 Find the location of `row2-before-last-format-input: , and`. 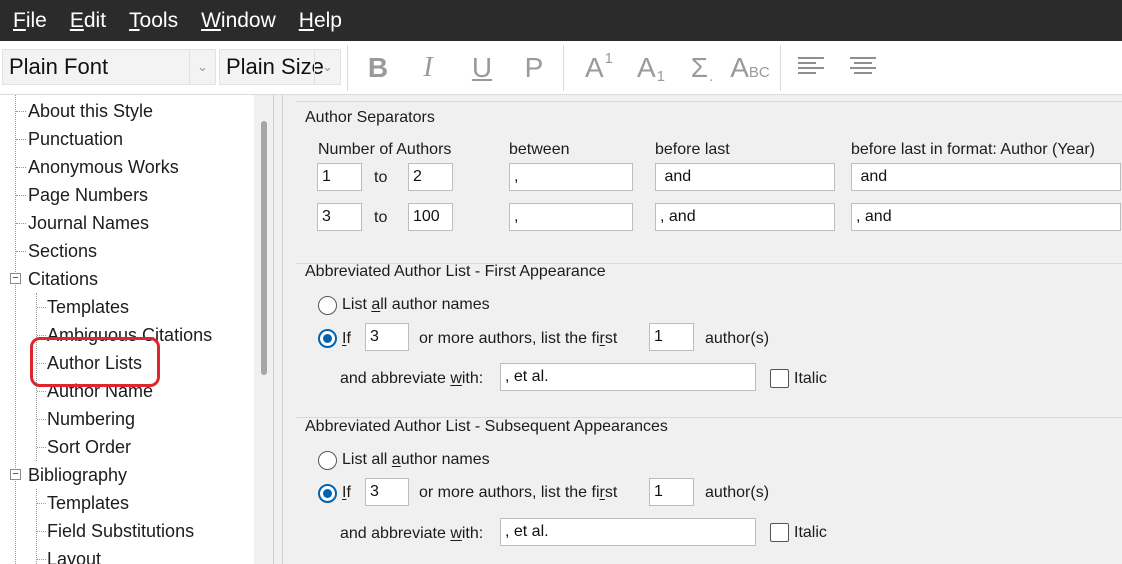

row2-before-last-format-input: , and is located at coordinates (986, 217).